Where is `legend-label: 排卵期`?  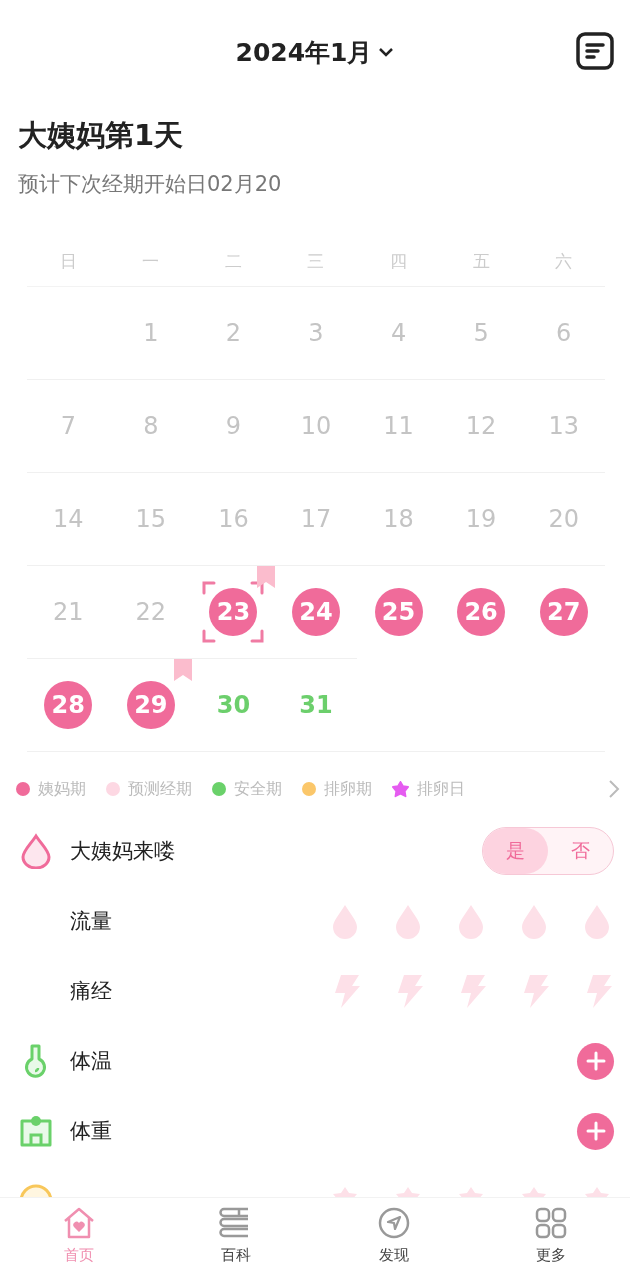 legend-label: 排卵期 is located at coordinates (348, 789).